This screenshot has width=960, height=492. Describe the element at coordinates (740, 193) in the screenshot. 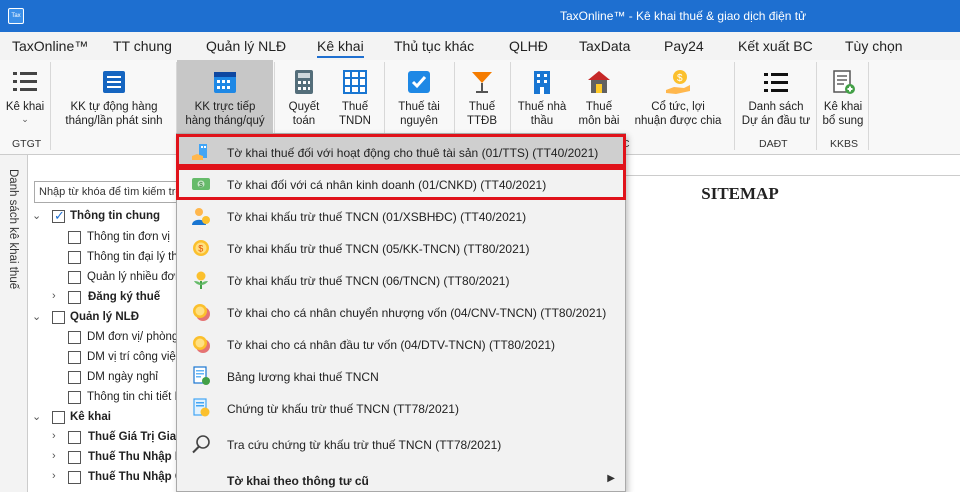

I see `sitemap-heading: SITEMAP` at that location.